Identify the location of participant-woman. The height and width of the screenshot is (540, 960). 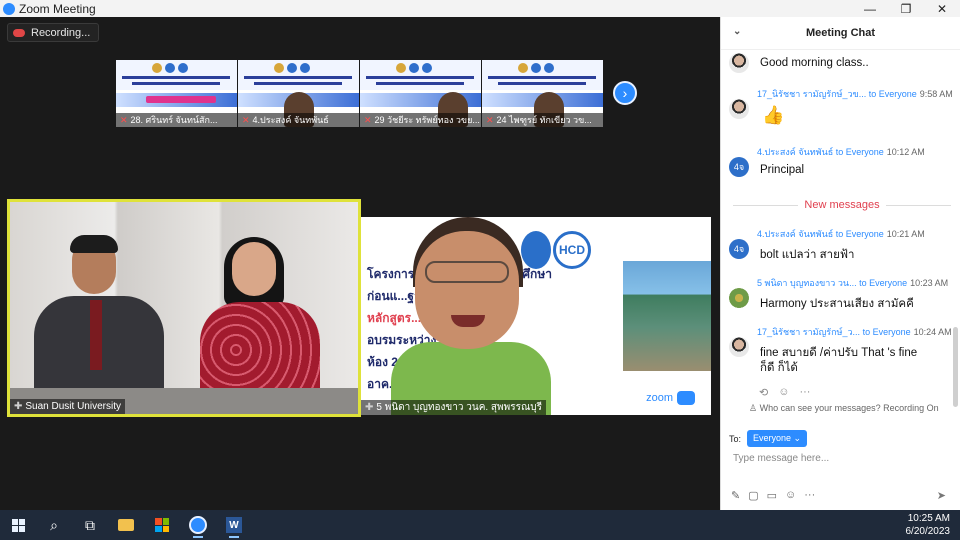
(471, 316).